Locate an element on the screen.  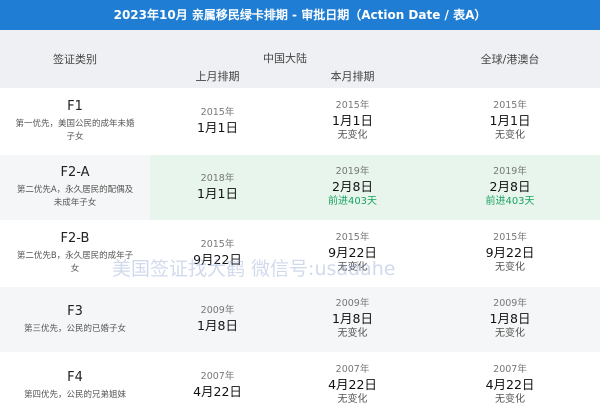
category-desc: 第一优先，美国公民的成年未婚子女 is located at coordinates (75, 131).